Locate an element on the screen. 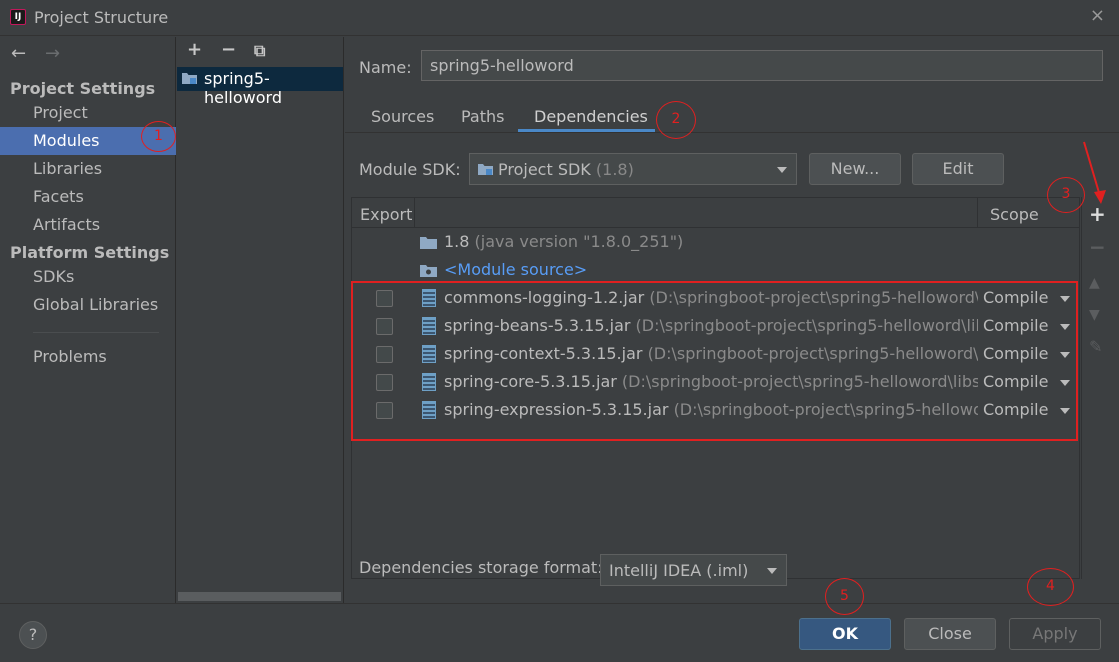  sdk-version: (1.8) is located at coordinates (614, 169).